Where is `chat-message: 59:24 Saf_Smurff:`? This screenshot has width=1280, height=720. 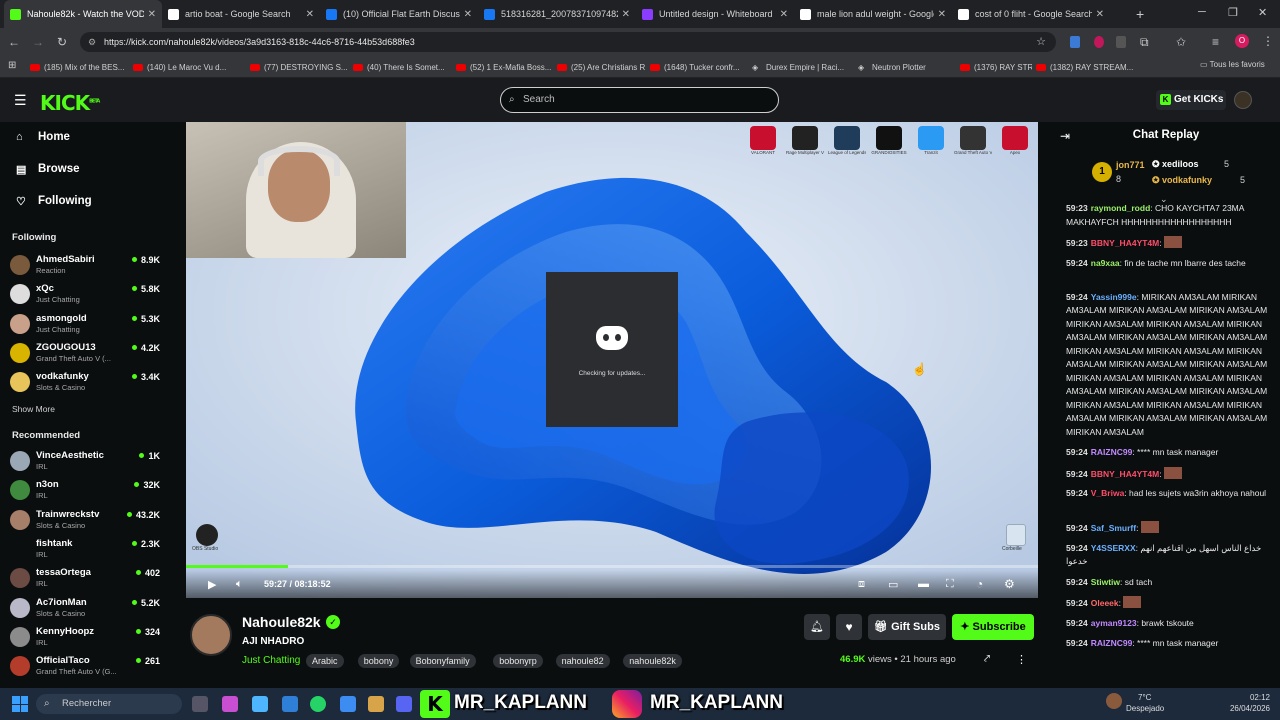
chat-message: 59:24 Saf_Smurff: is located at coordinates (1169, 528).